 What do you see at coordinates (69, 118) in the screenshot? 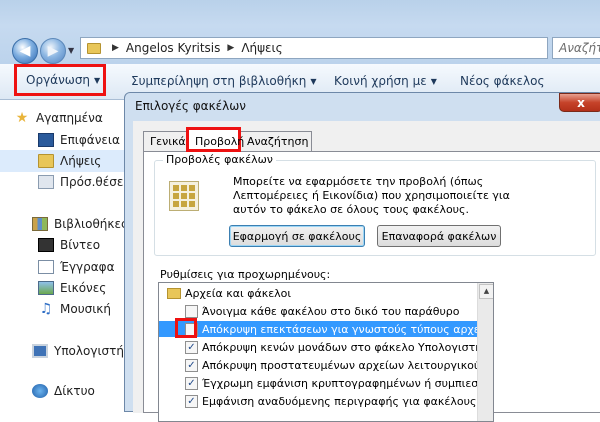
I see `sidebar-item-label: Αγαπημένα` at bounding box center [69, 118].